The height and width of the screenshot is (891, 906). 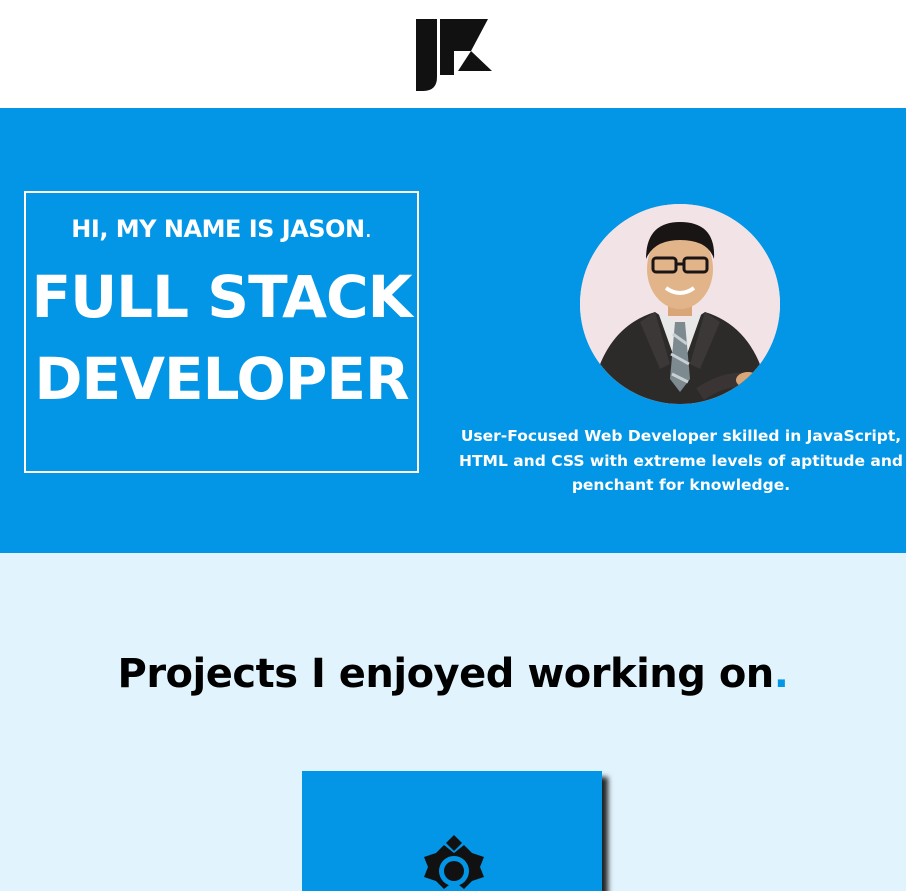 I want to click on greeting-heading: HI, MY NAME IS JASON., so click(x=221, y=229).